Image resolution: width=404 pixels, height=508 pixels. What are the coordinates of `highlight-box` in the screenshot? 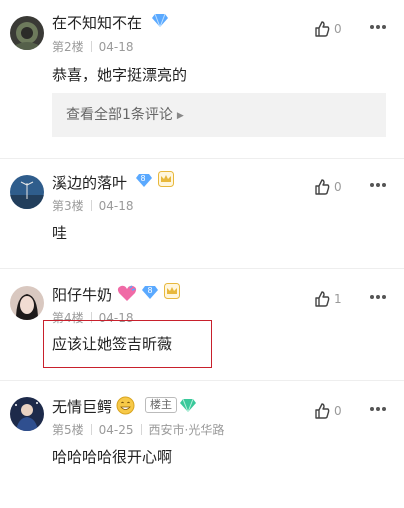 It's located at (127, 344).